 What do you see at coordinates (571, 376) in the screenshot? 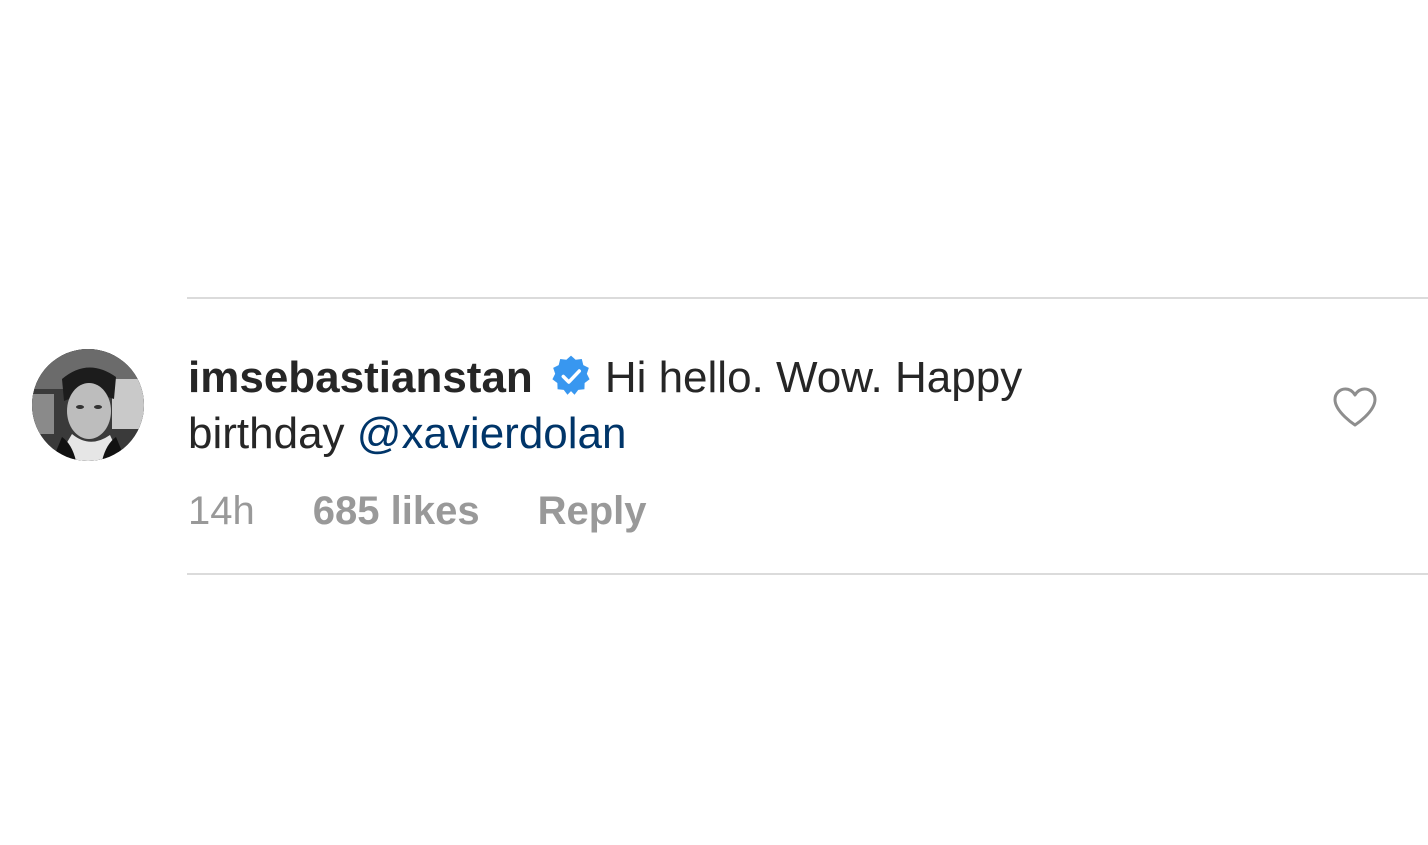
I see `verified-badge-icon` at bounding box center [571, 376].